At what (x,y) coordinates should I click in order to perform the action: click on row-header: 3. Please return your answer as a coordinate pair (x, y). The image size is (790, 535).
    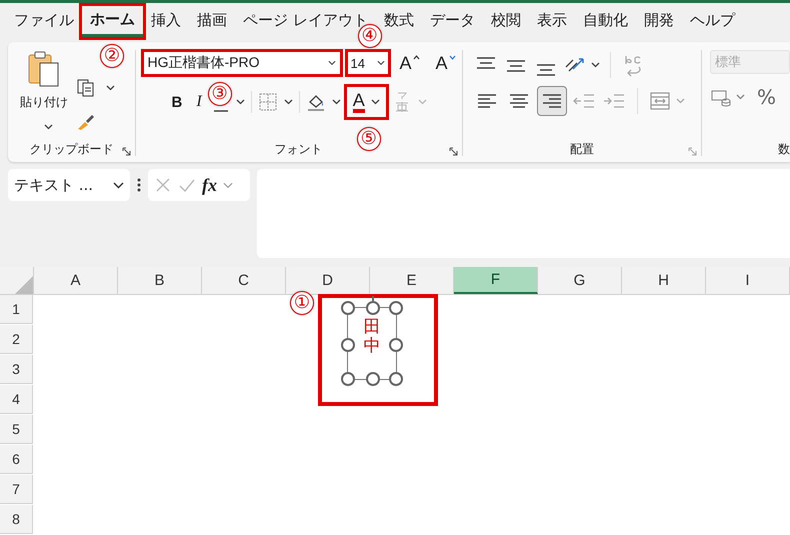
    Looking at the image, I should click on (16, 369).